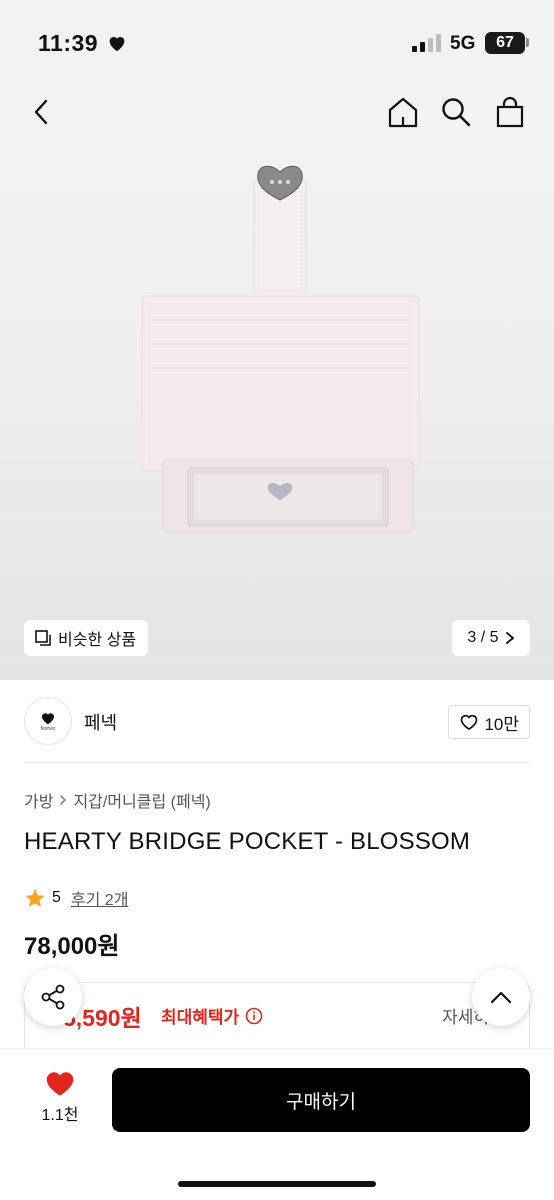 This screenshot has height=1200, width=554. I want to click on divider, so click(277, 762).